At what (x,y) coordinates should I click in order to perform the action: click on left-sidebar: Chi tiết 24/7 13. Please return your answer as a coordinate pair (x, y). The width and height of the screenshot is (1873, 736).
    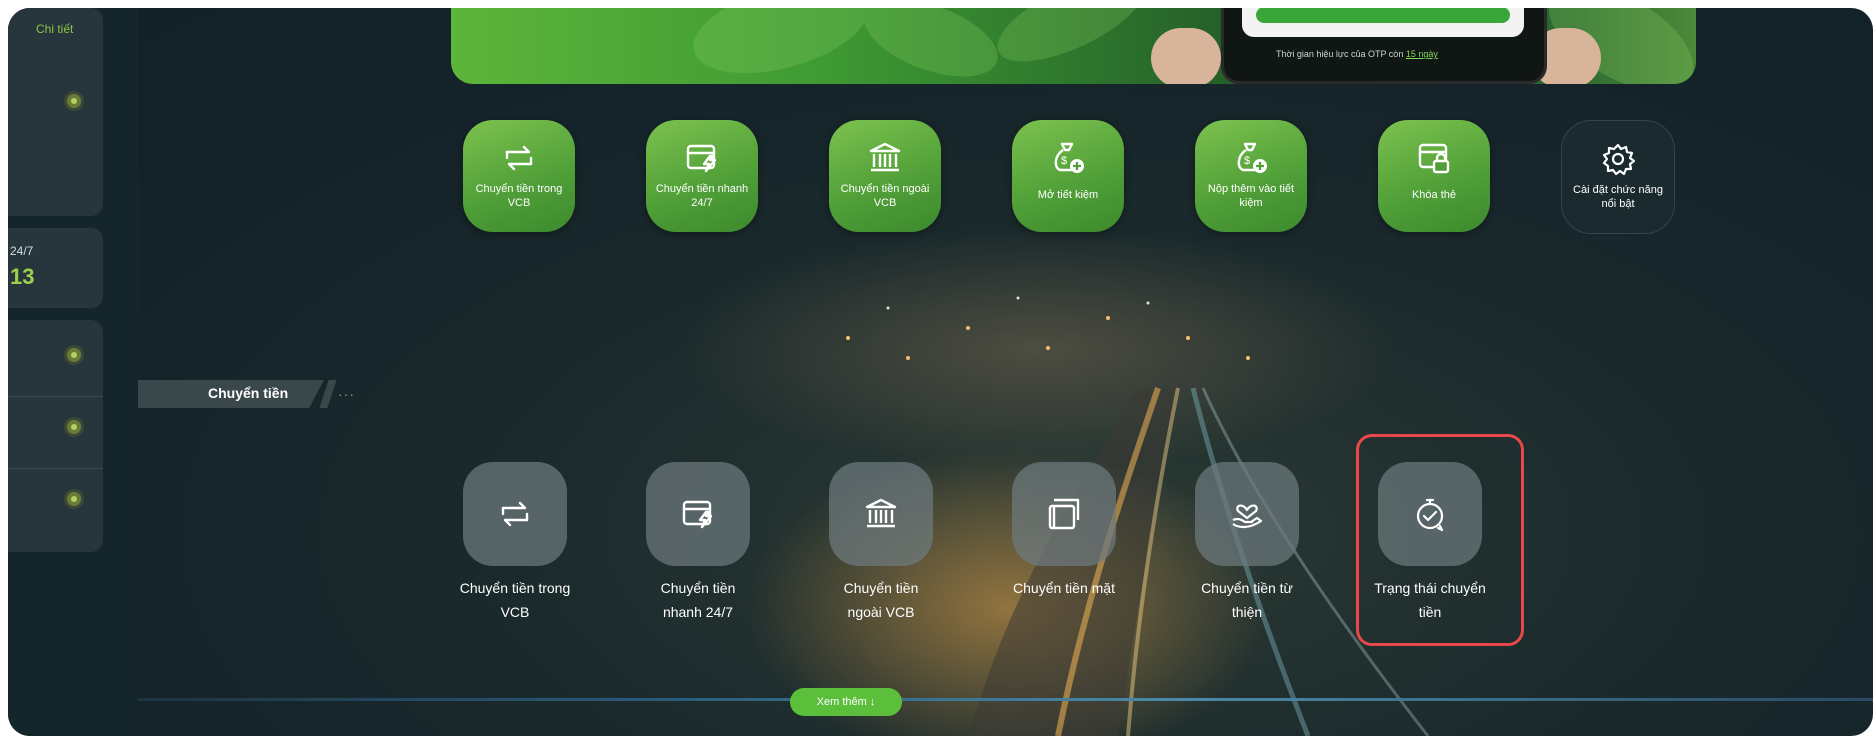
    Looking at the image, I should click on (73, 372).